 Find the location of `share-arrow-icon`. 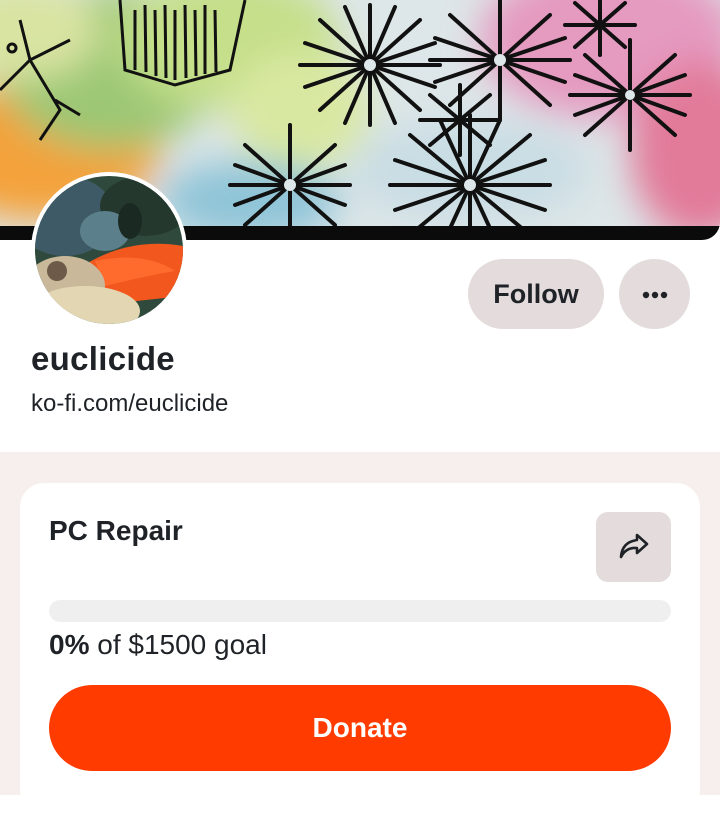

share-arrow-icon is located at coordinates (634, 547).